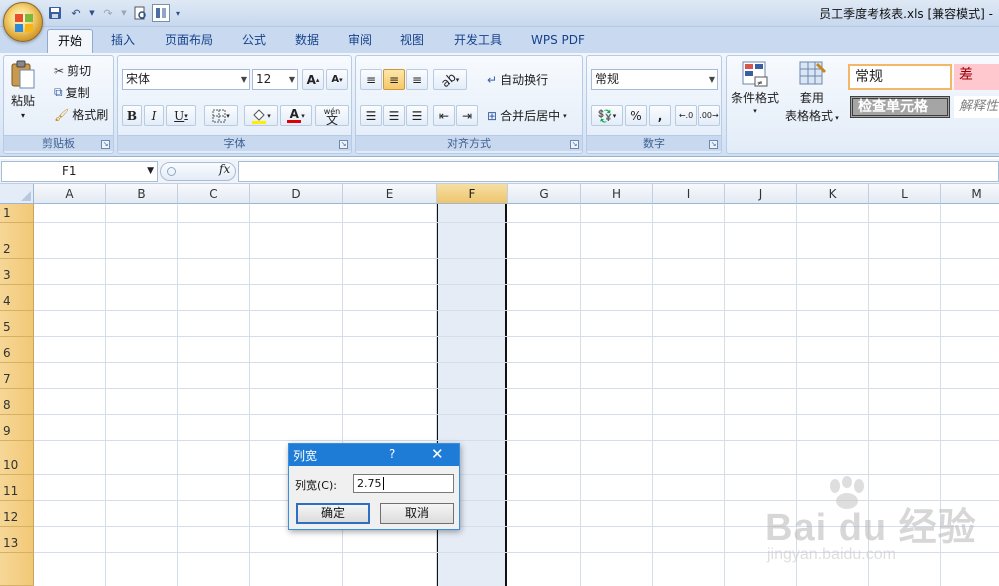 The width and height of the screenshot is (999, 586). Describe the element at coordinates (713, 144) in the screenshot. I see `number-launcher-icon: ↘` at that location.